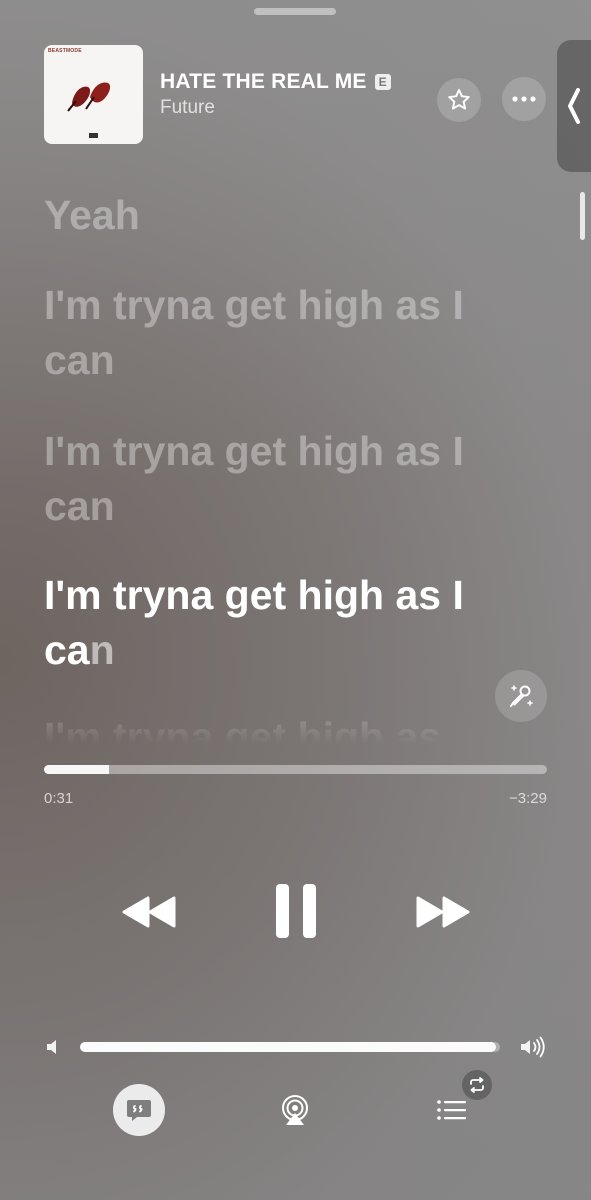  I want to click on microphone-sparkle-icon, so click(521, 696).